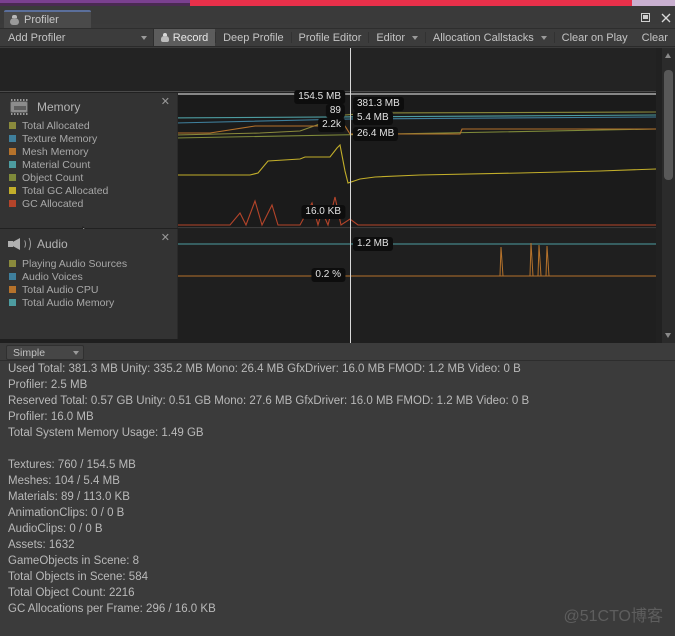 This screenshot has height=636, width=675. Describe the element at coordinates (60, 138) in the screenshot. I see `legend-label: Texture Memory` at that location.